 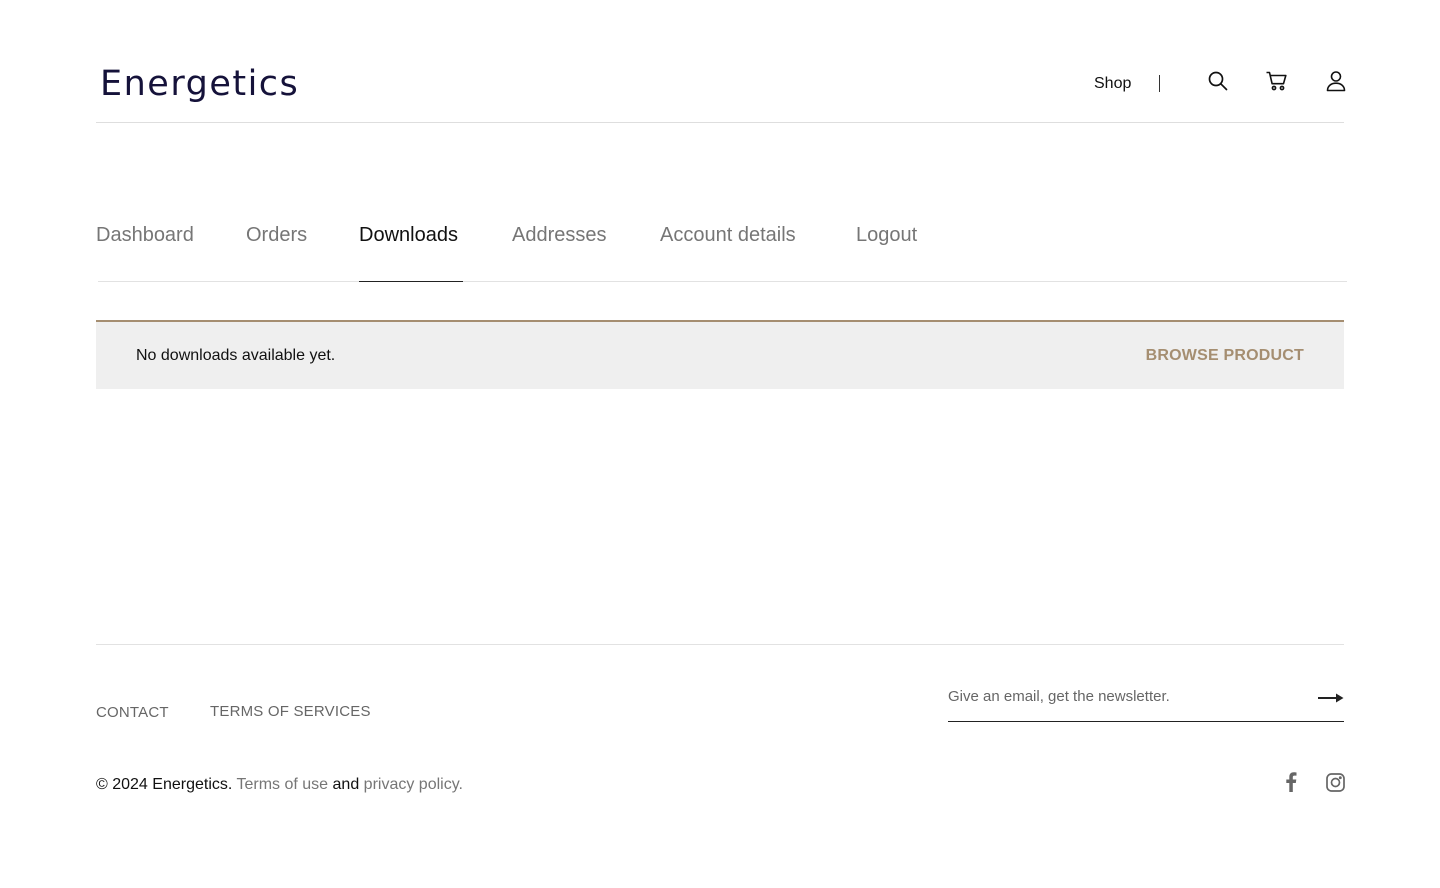 I want to click on footer-contact-link: CONTACT, so click(x=132, y=713).